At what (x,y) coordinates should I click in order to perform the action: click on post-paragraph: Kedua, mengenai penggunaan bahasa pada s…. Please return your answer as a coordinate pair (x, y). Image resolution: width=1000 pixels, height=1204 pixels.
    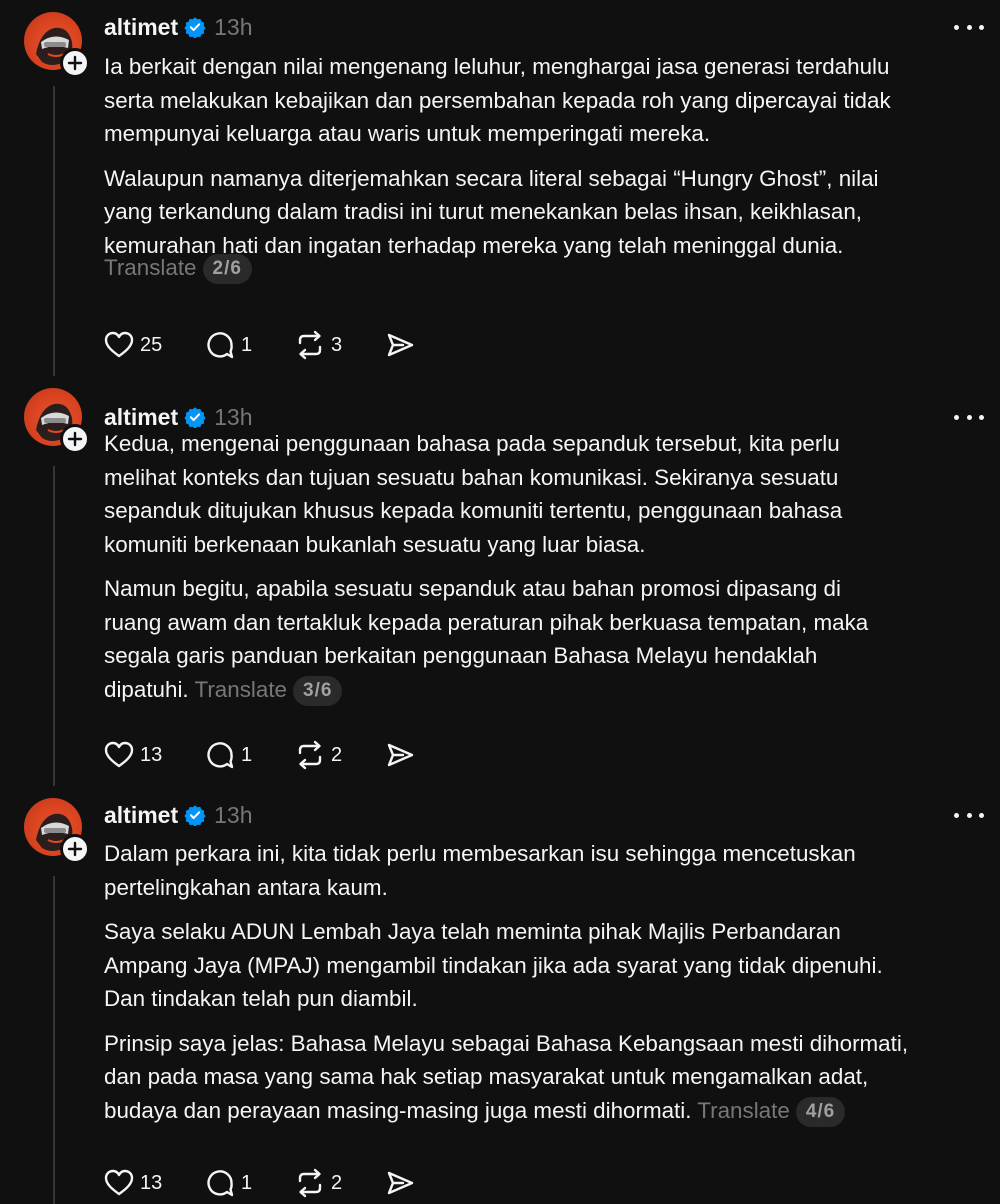
    Looking at the image, I should click on (544, 494).